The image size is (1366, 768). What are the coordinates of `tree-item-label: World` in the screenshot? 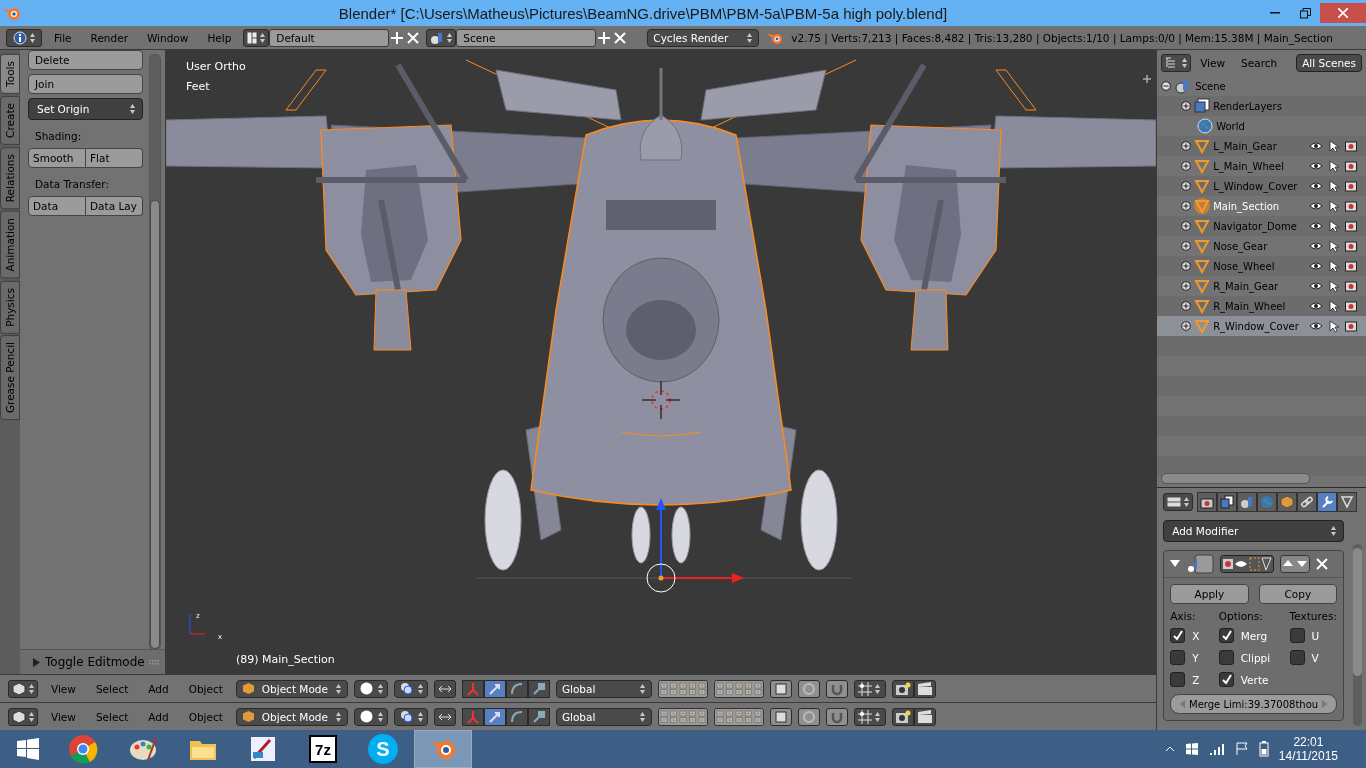 It's located at (1230, 126).